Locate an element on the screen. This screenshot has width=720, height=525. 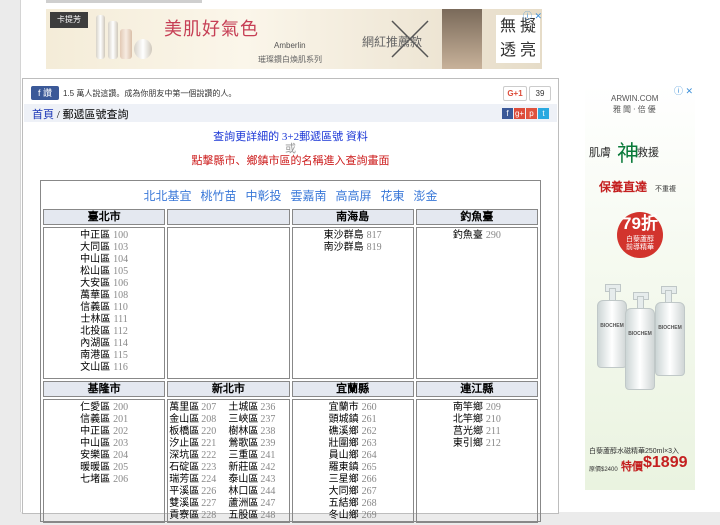
facebook-like-button: f 讚 is located at coordinates (45, 93).